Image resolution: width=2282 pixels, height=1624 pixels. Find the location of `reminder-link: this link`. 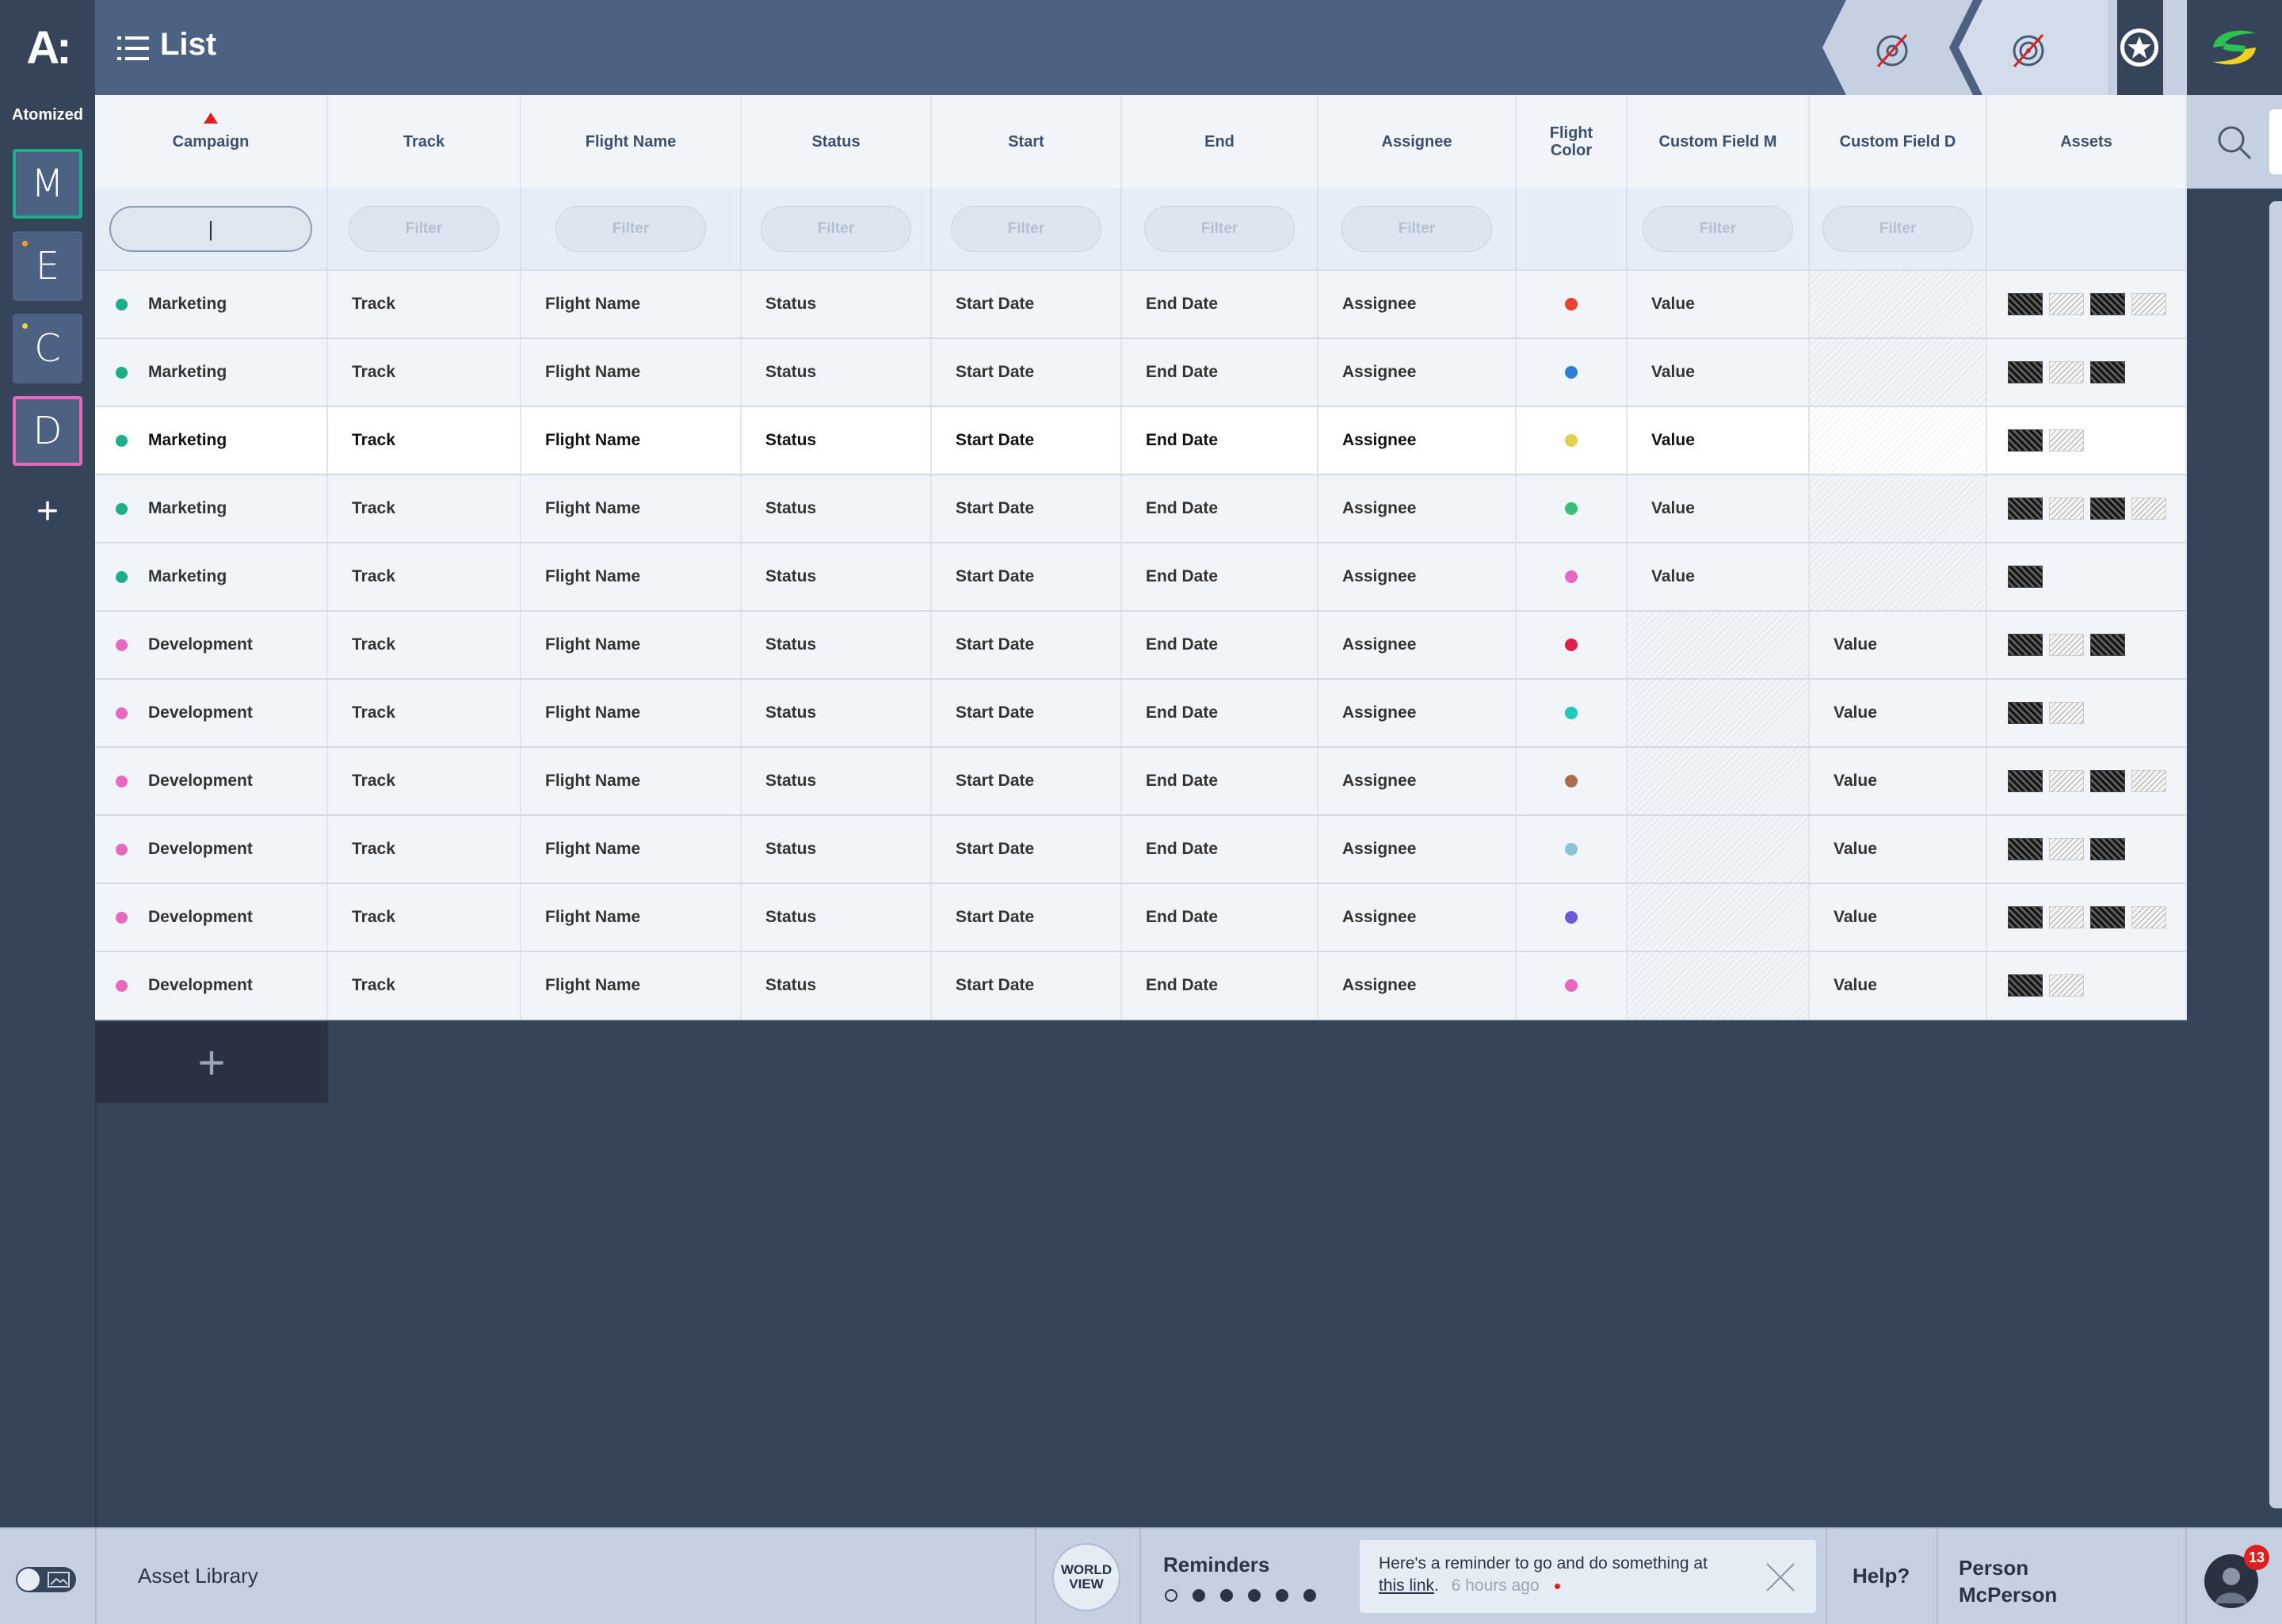

reminder-link: this link is located at coordinates (1406, 1586).